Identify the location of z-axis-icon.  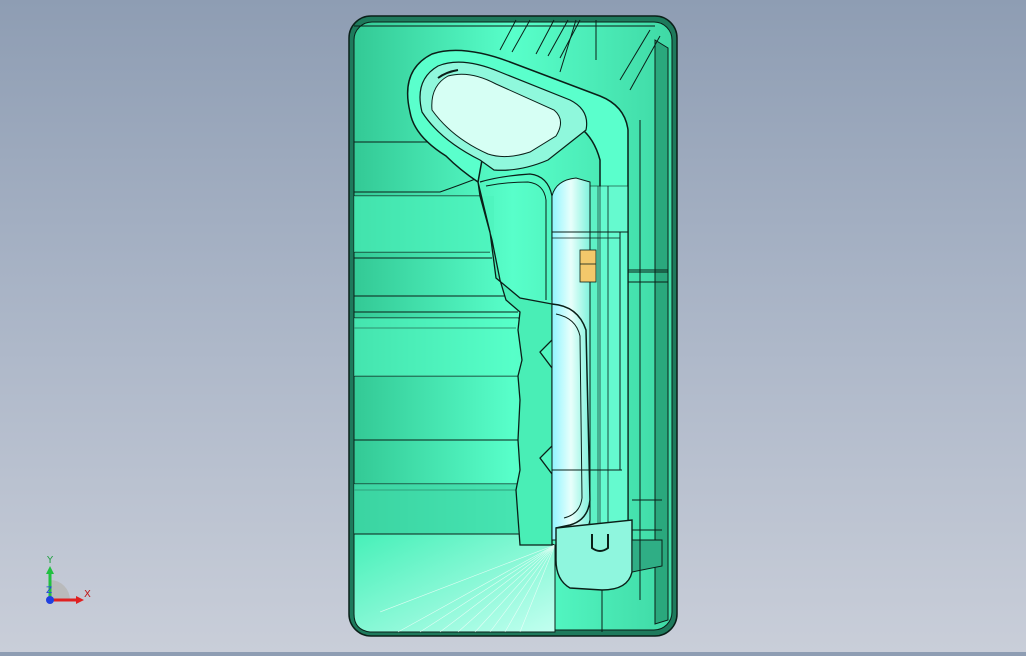
(50, 600).